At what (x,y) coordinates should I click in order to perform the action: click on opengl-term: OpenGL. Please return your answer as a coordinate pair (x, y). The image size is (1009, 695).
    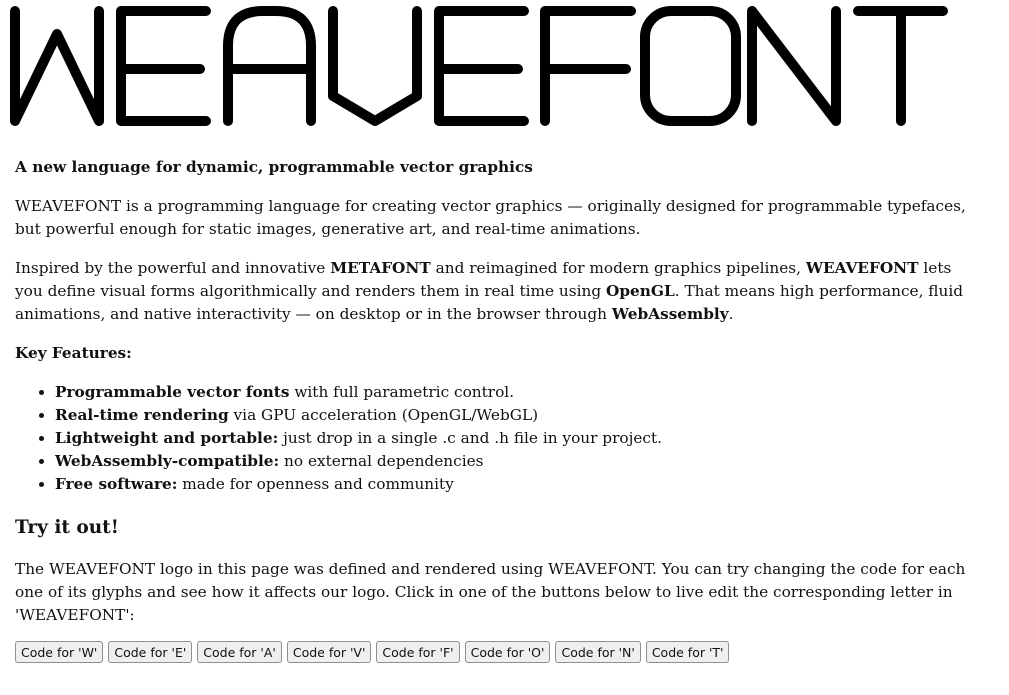
    Looking at the image, I should click on (640, 291).